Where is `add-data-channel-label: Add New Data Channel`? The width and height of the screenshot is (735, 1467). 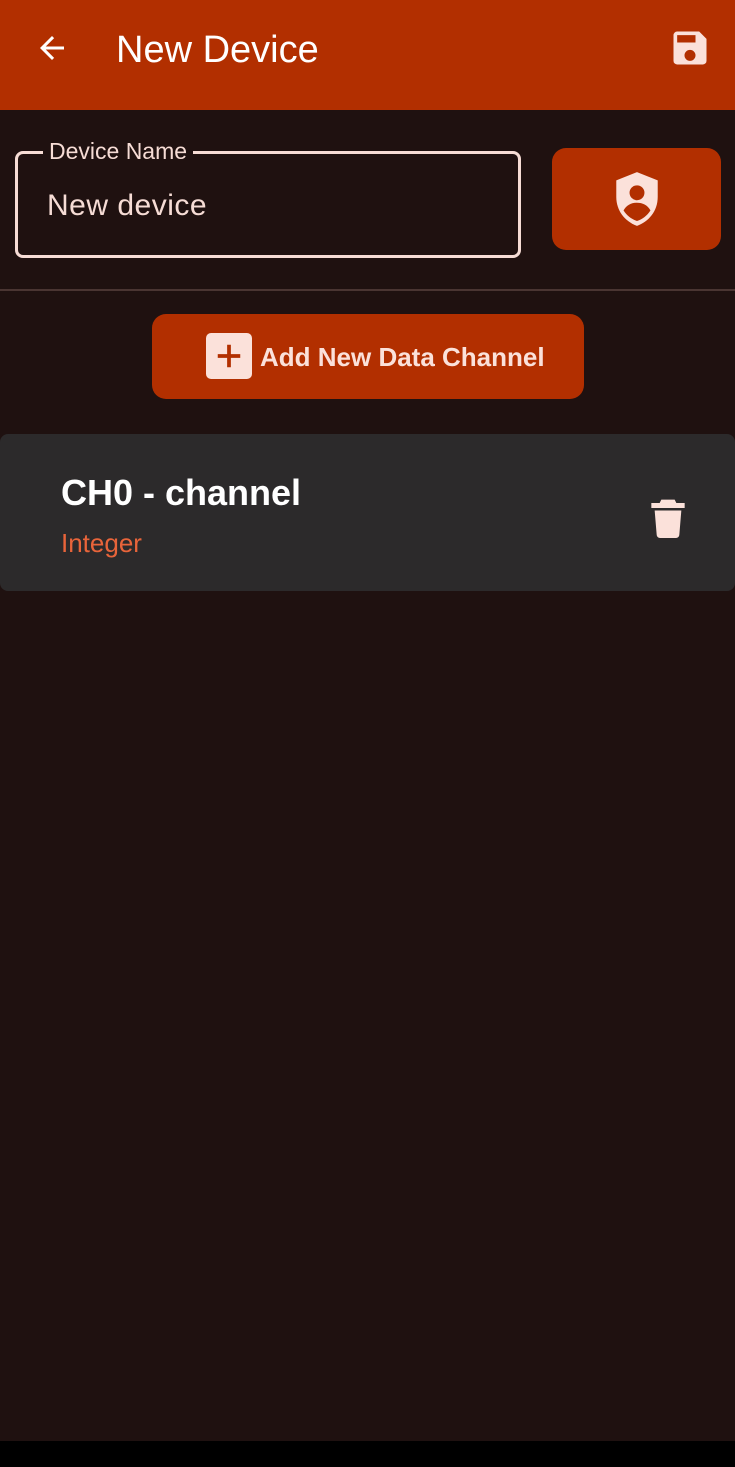
add-data-channel-label: Add New Data Channel is located at coordinates (402, 357).